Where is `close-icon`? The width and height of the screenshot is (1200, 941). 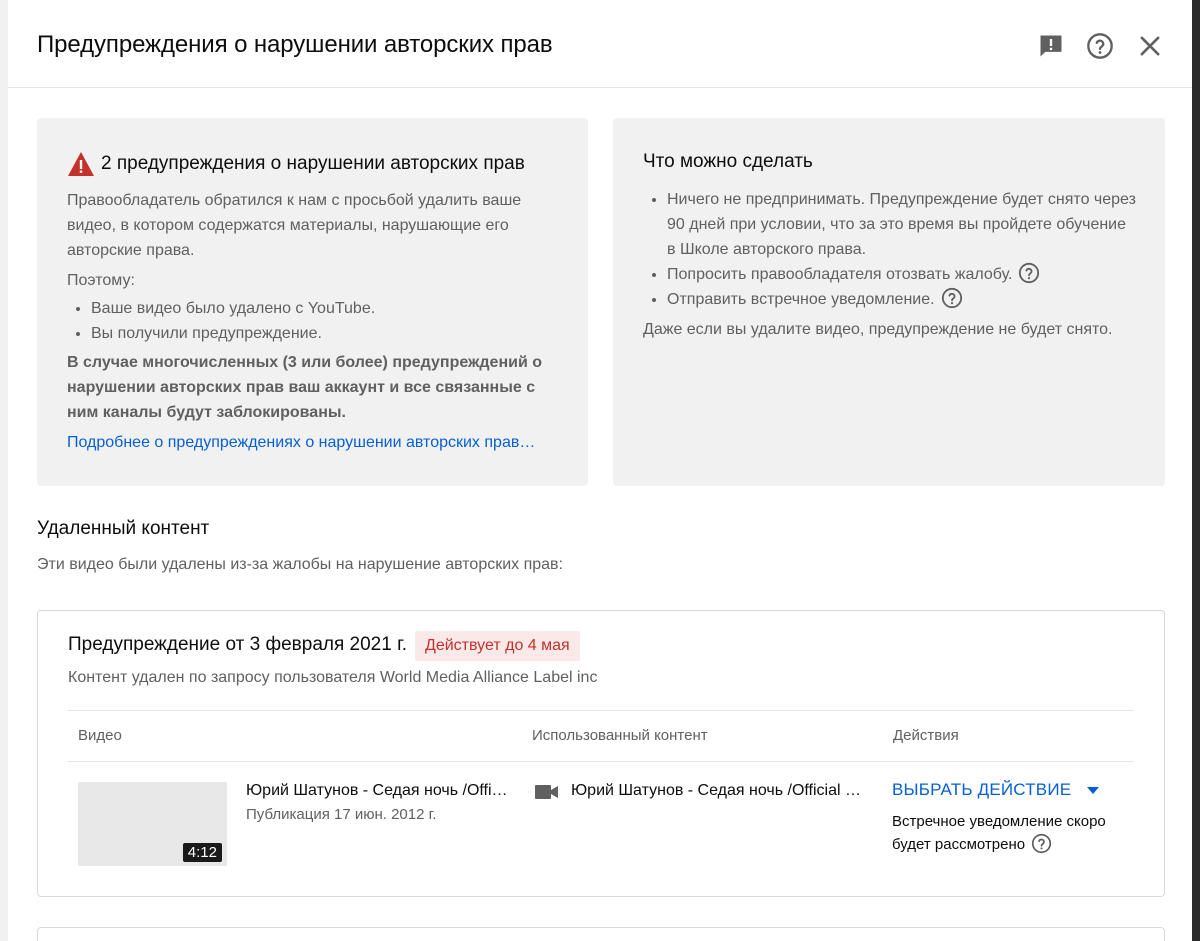 close-icon is located at coordinates (1150, 46).